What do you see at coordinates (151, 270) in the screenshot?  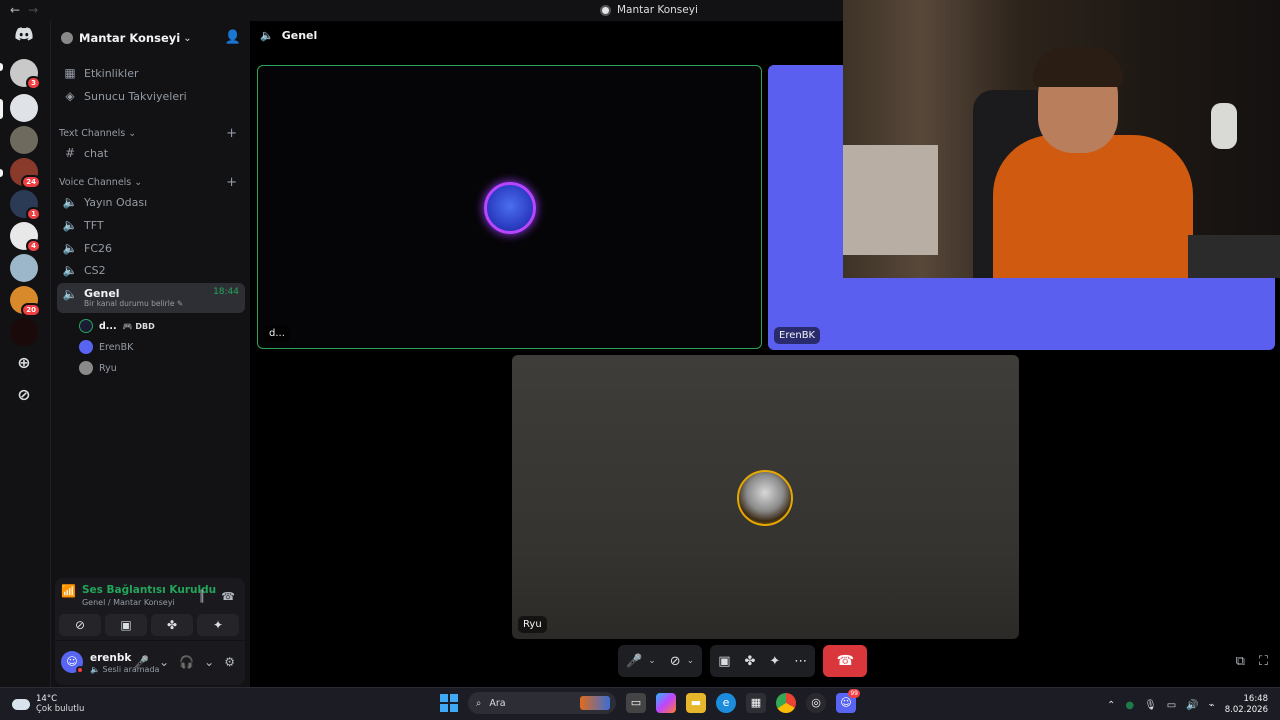 I see `voice-channel-item: 🔈 CS2` at bounding box center [151, 270].